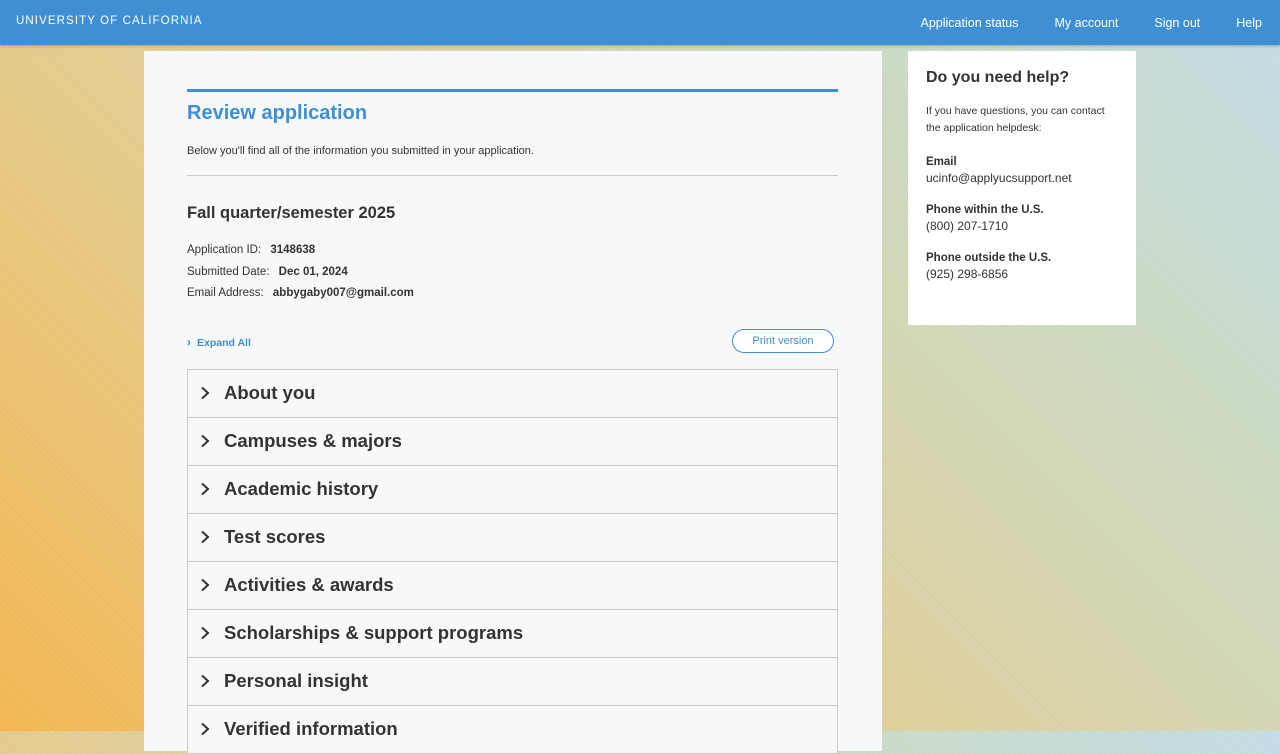  What do you see at coordinates (309, 585) in the screenshot?
I see `section-label: Activities & awards` at bounding box center [309, 585].